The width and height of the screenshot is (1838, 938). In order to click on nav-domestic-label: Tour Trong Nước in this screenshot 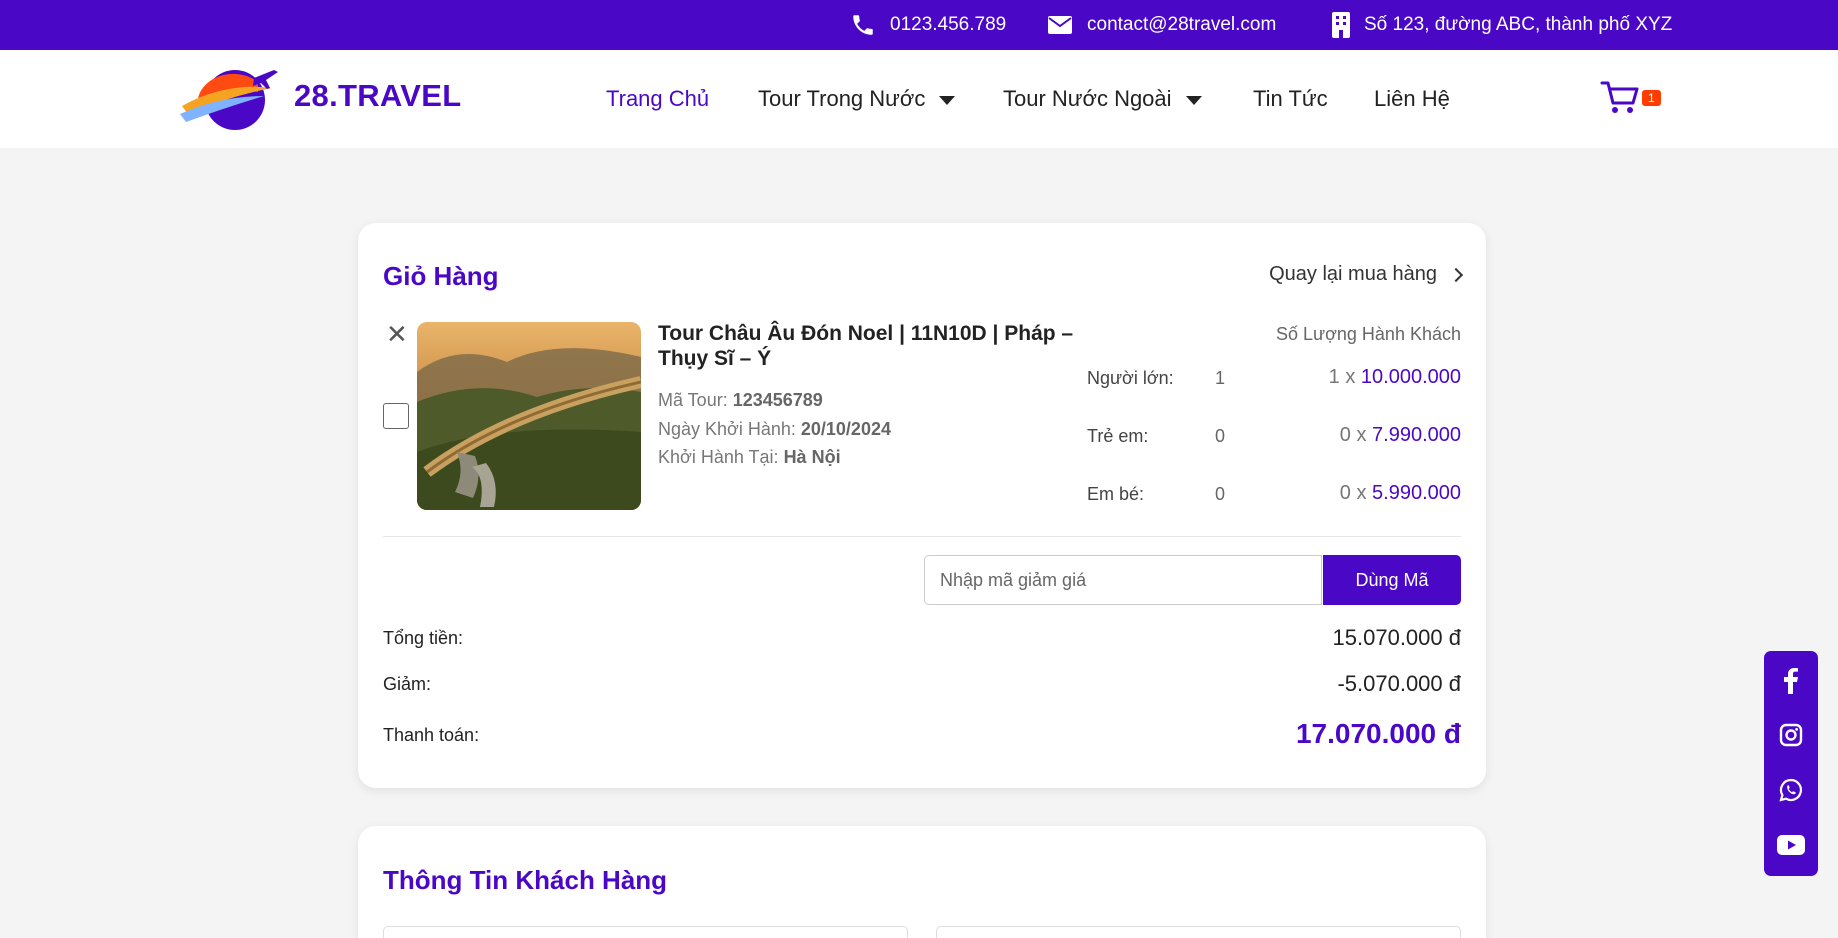, I will do `click(842, 98)`.